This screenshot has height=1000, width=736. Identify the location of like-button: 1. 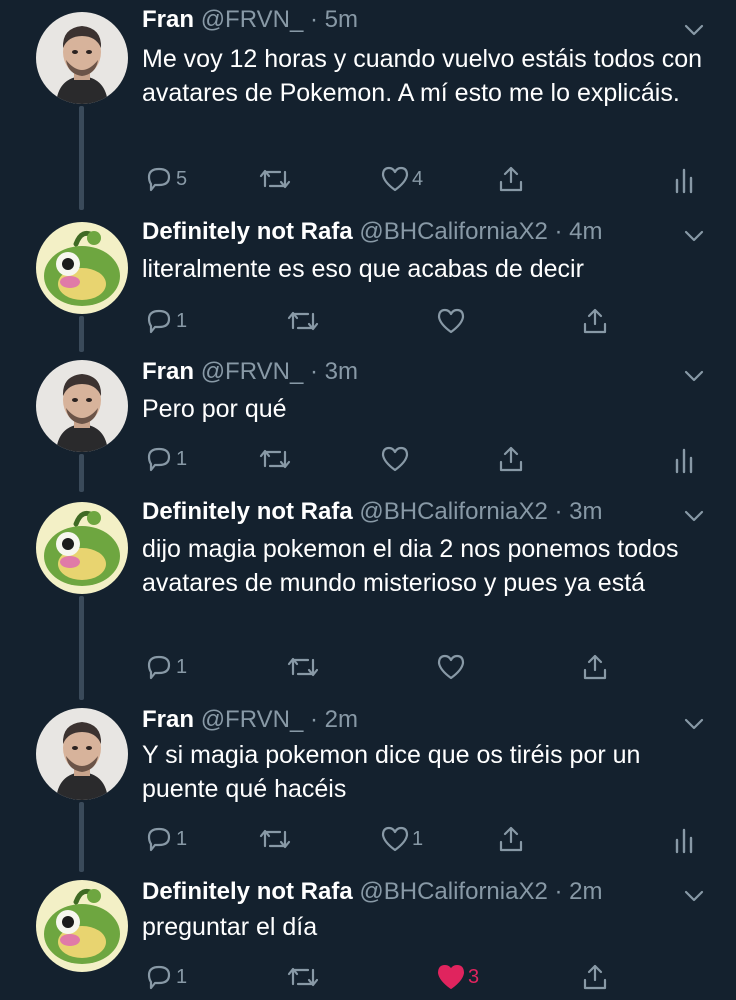
(401, 839).